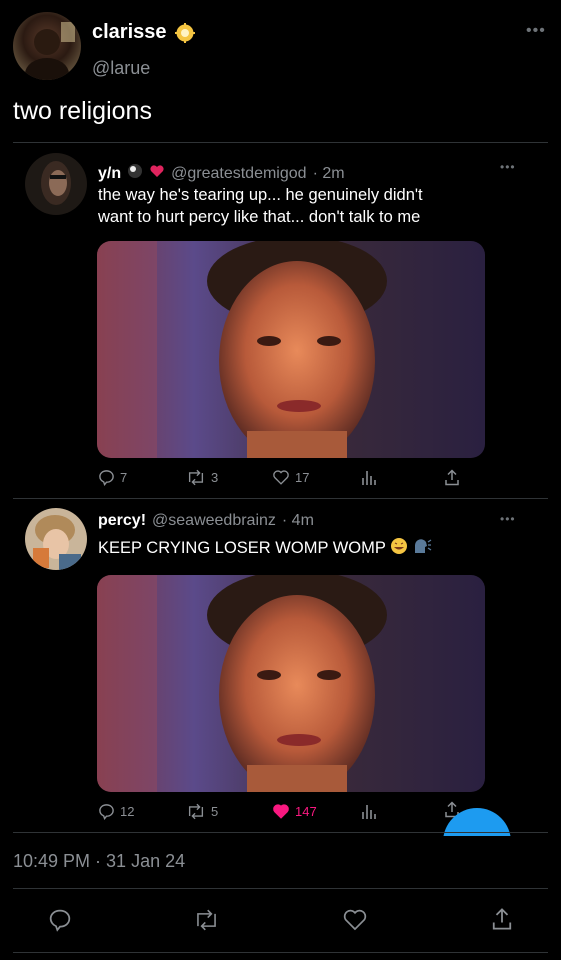 This screenshot has width=561, height=960. Describe the element at coordinates (157, 173) in the screenshot. I see `heart-emoji-icon` at that location.